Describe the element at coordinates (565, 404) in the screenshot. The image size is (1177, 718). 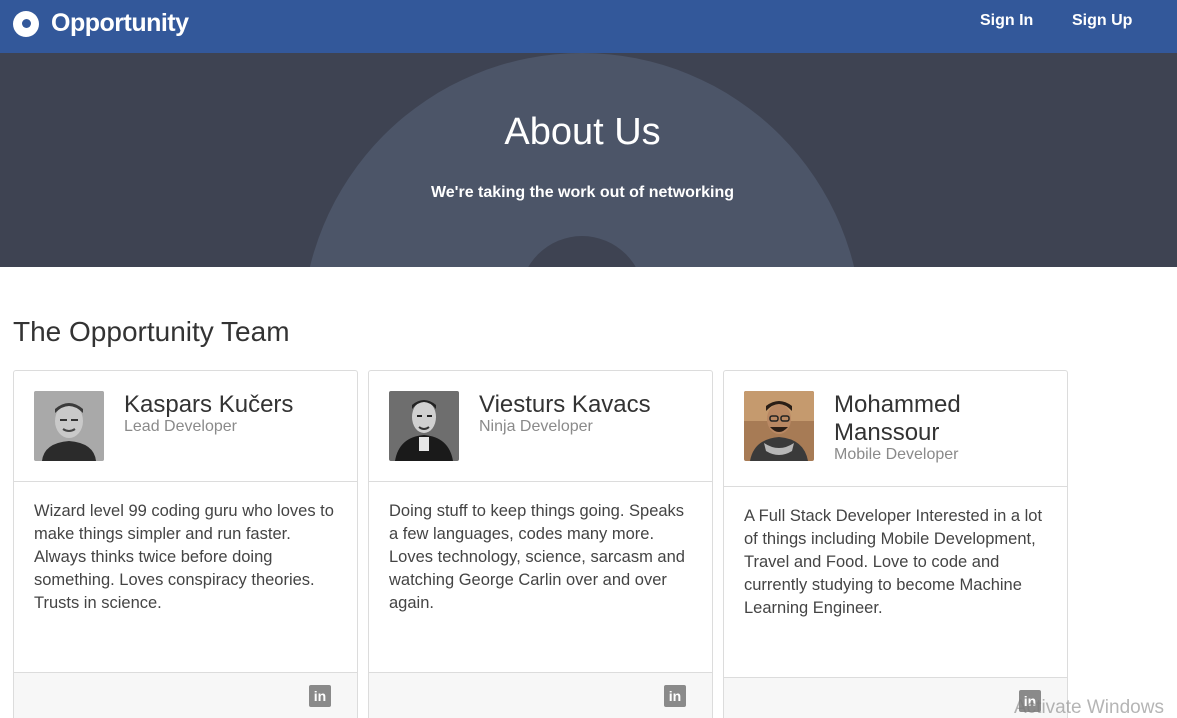
I see `member-name: Viesturs Kavacs` at that location.